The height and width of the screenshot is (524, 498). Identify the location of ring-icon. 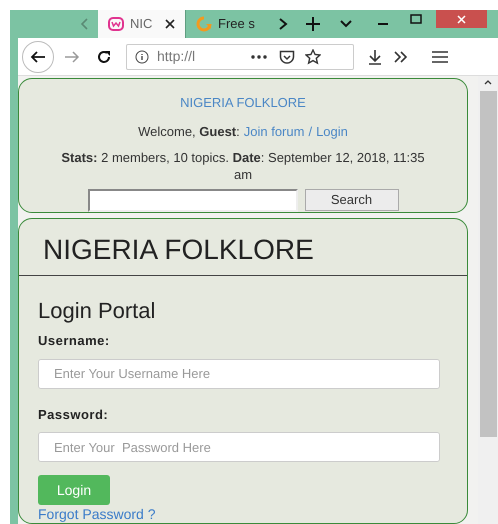
(204, 24).